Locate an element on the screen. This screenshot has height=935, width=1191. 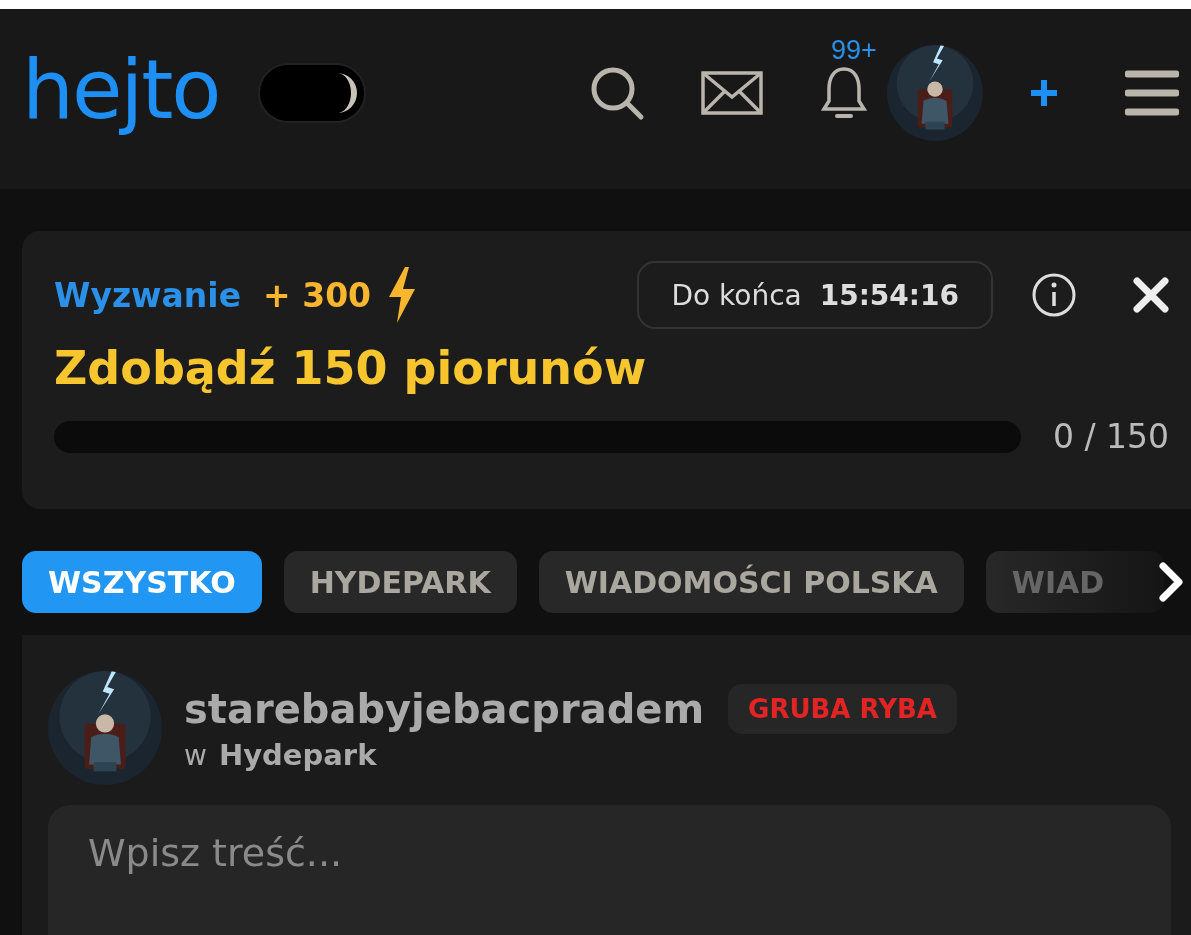
info-icon is located at coordinates (1054, 295).